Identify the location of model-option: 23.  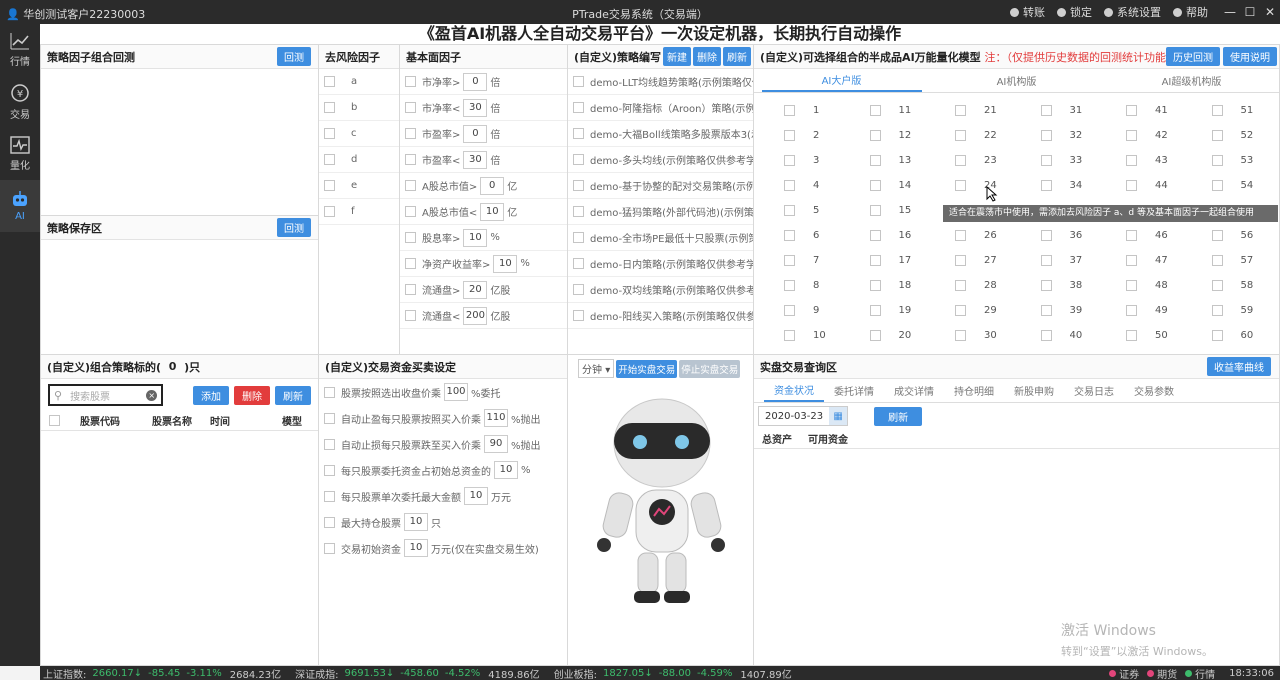
(976, 160).